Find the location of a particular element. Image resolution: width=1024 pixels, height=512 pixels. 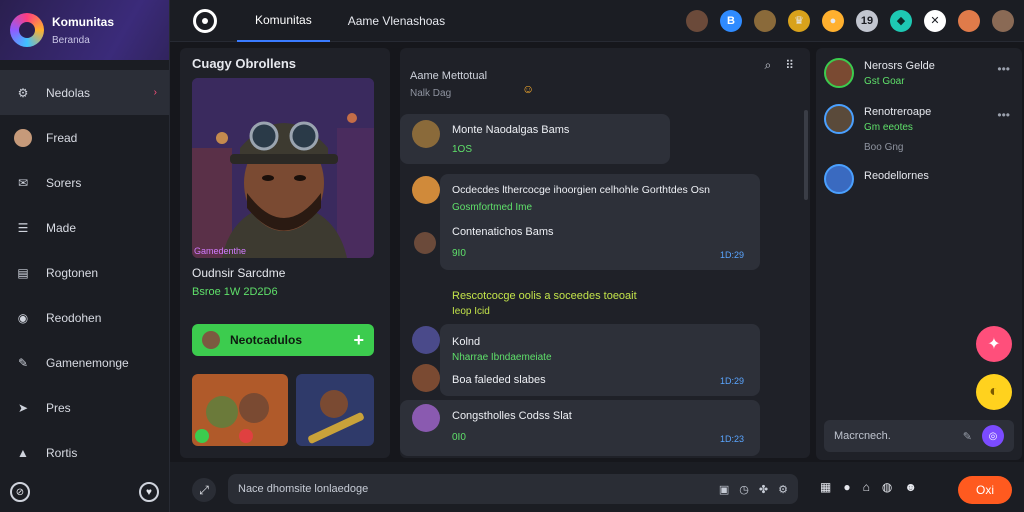

bell-icon: ▲ is located at coordinates (23, 452).